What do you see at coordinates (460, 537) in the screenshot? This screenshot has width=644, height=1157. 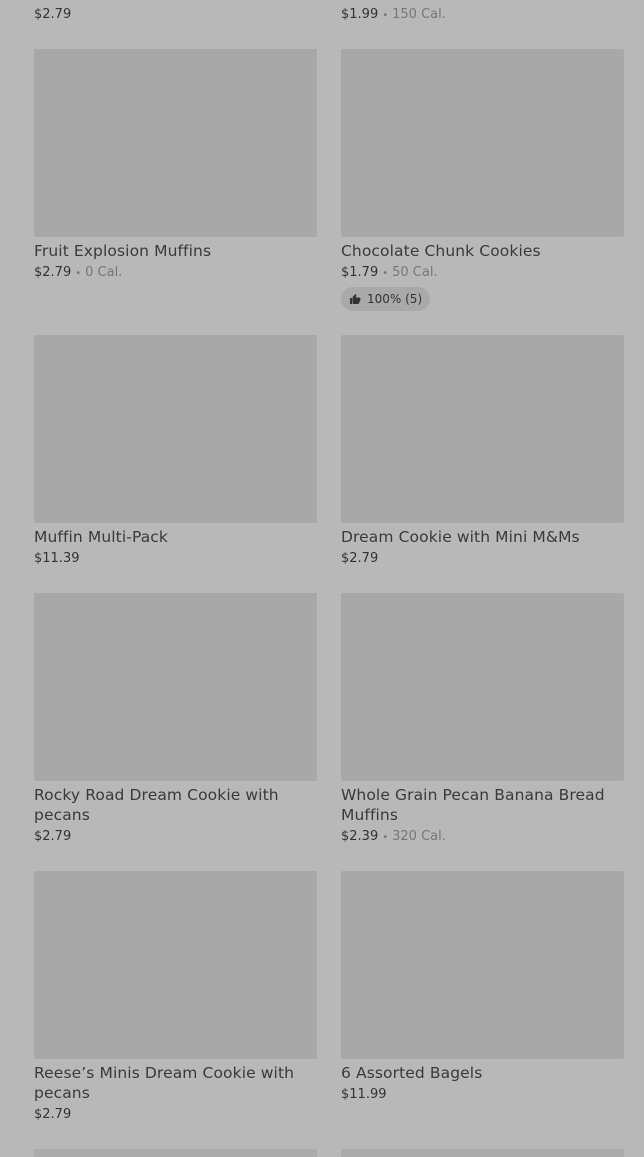 I see `product-name: Dream Cookie with Mini M&Ms` at bounding box center [460, 537].